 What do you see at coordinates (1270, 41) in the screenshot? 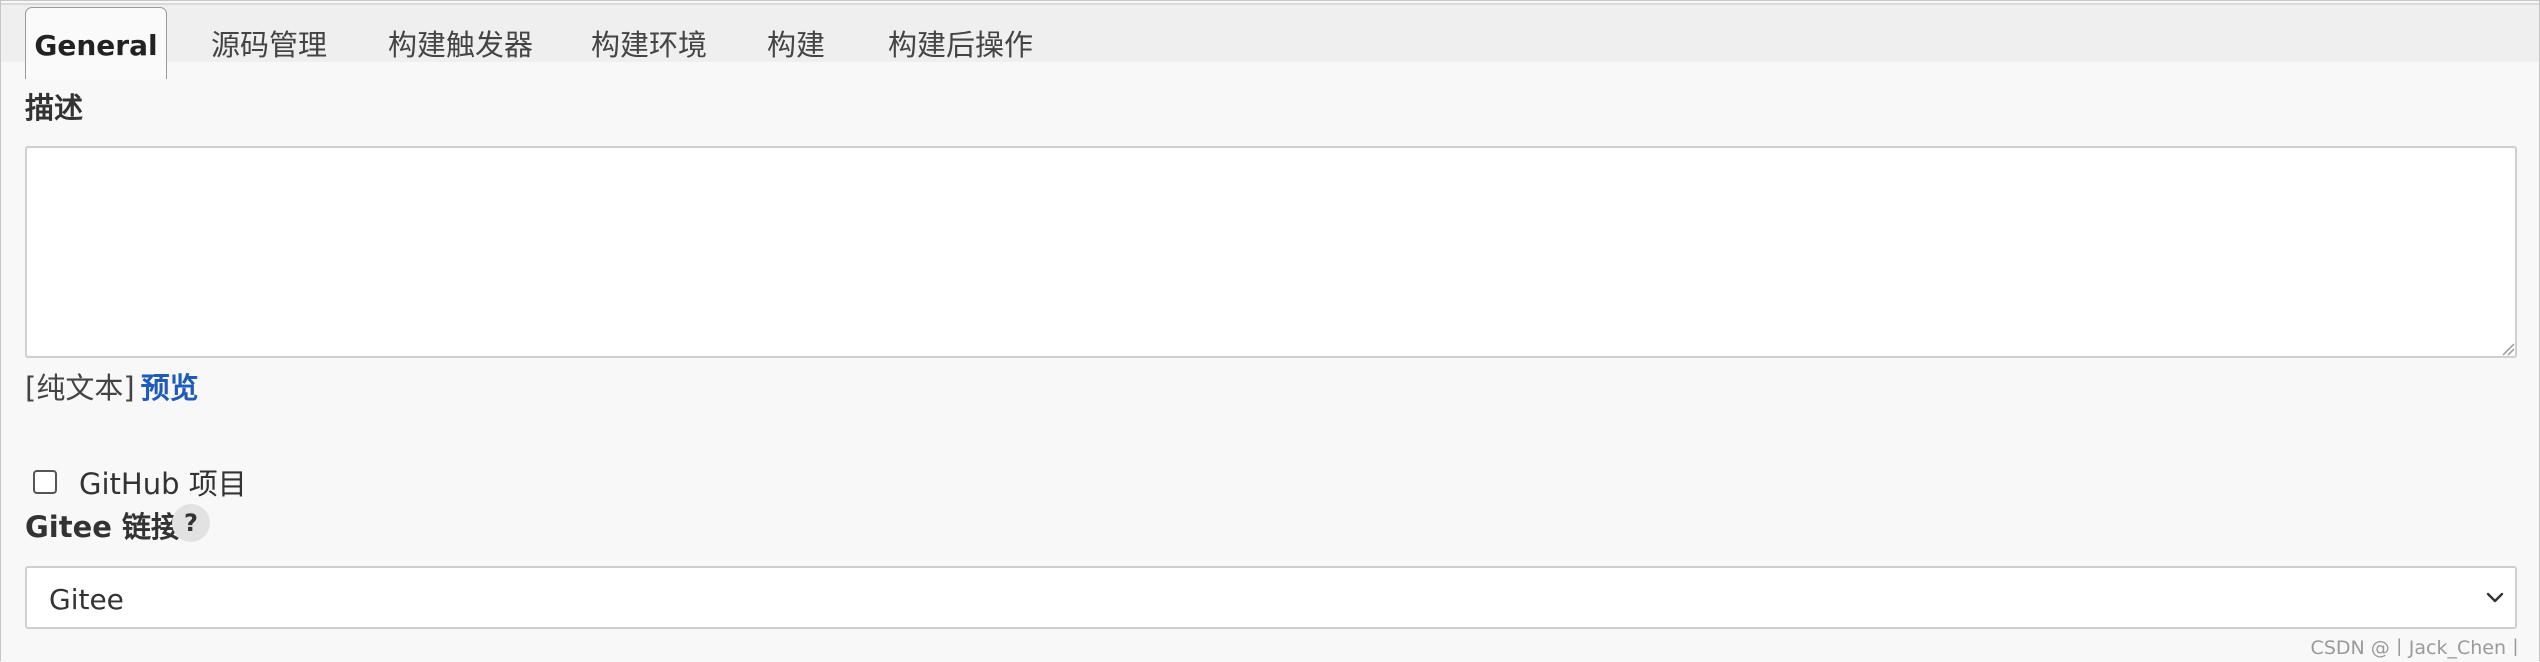
I see `tab-bar: General 源码管理 构建触发器 构建环境 构建 构建后操作` at bounding box center [1270, 41].